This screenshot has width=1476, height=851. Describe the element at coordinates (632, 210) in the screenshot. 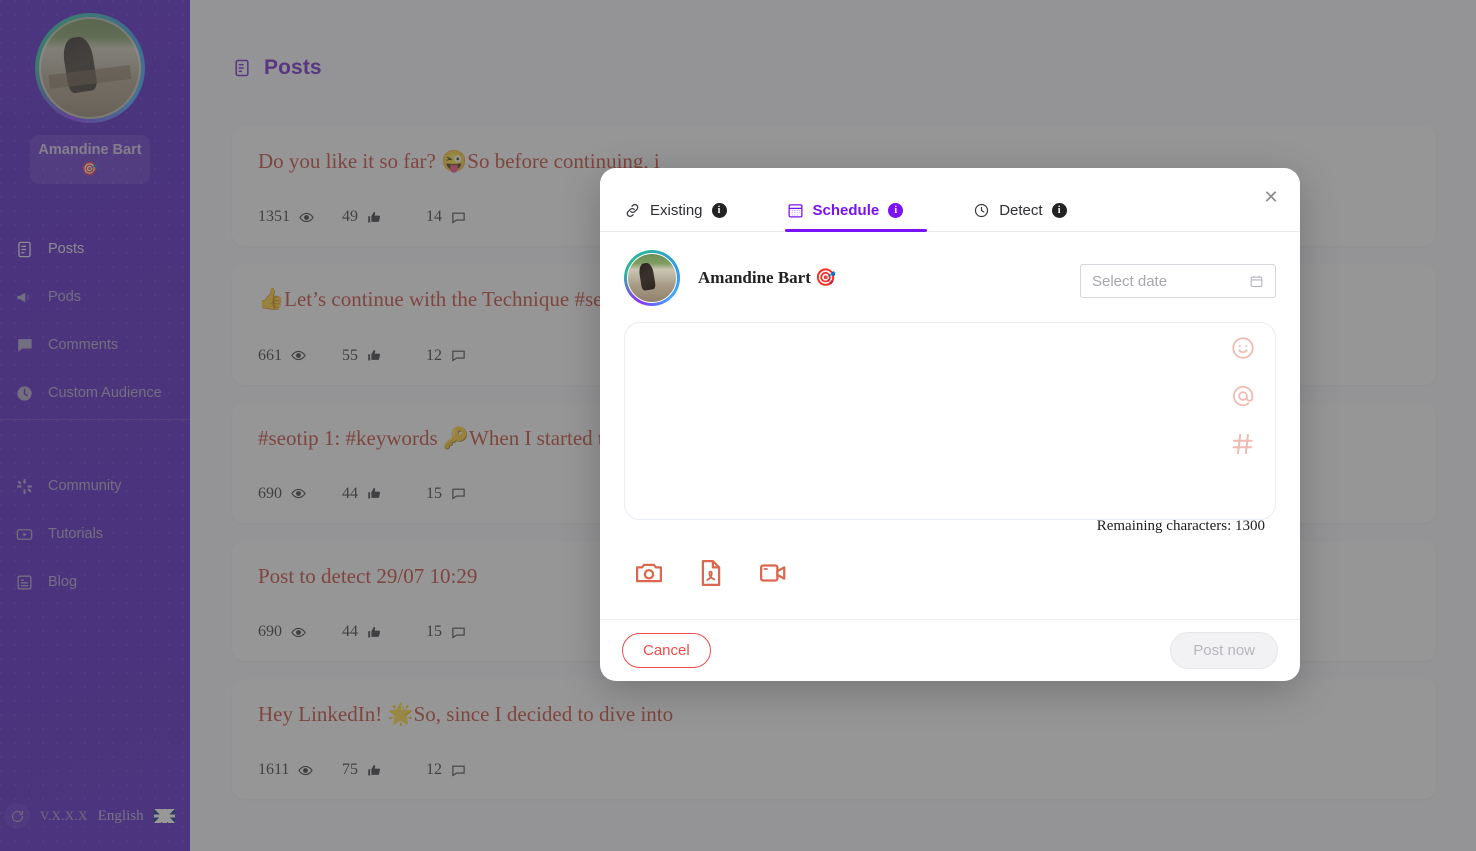

I see `link-icon` at that location.